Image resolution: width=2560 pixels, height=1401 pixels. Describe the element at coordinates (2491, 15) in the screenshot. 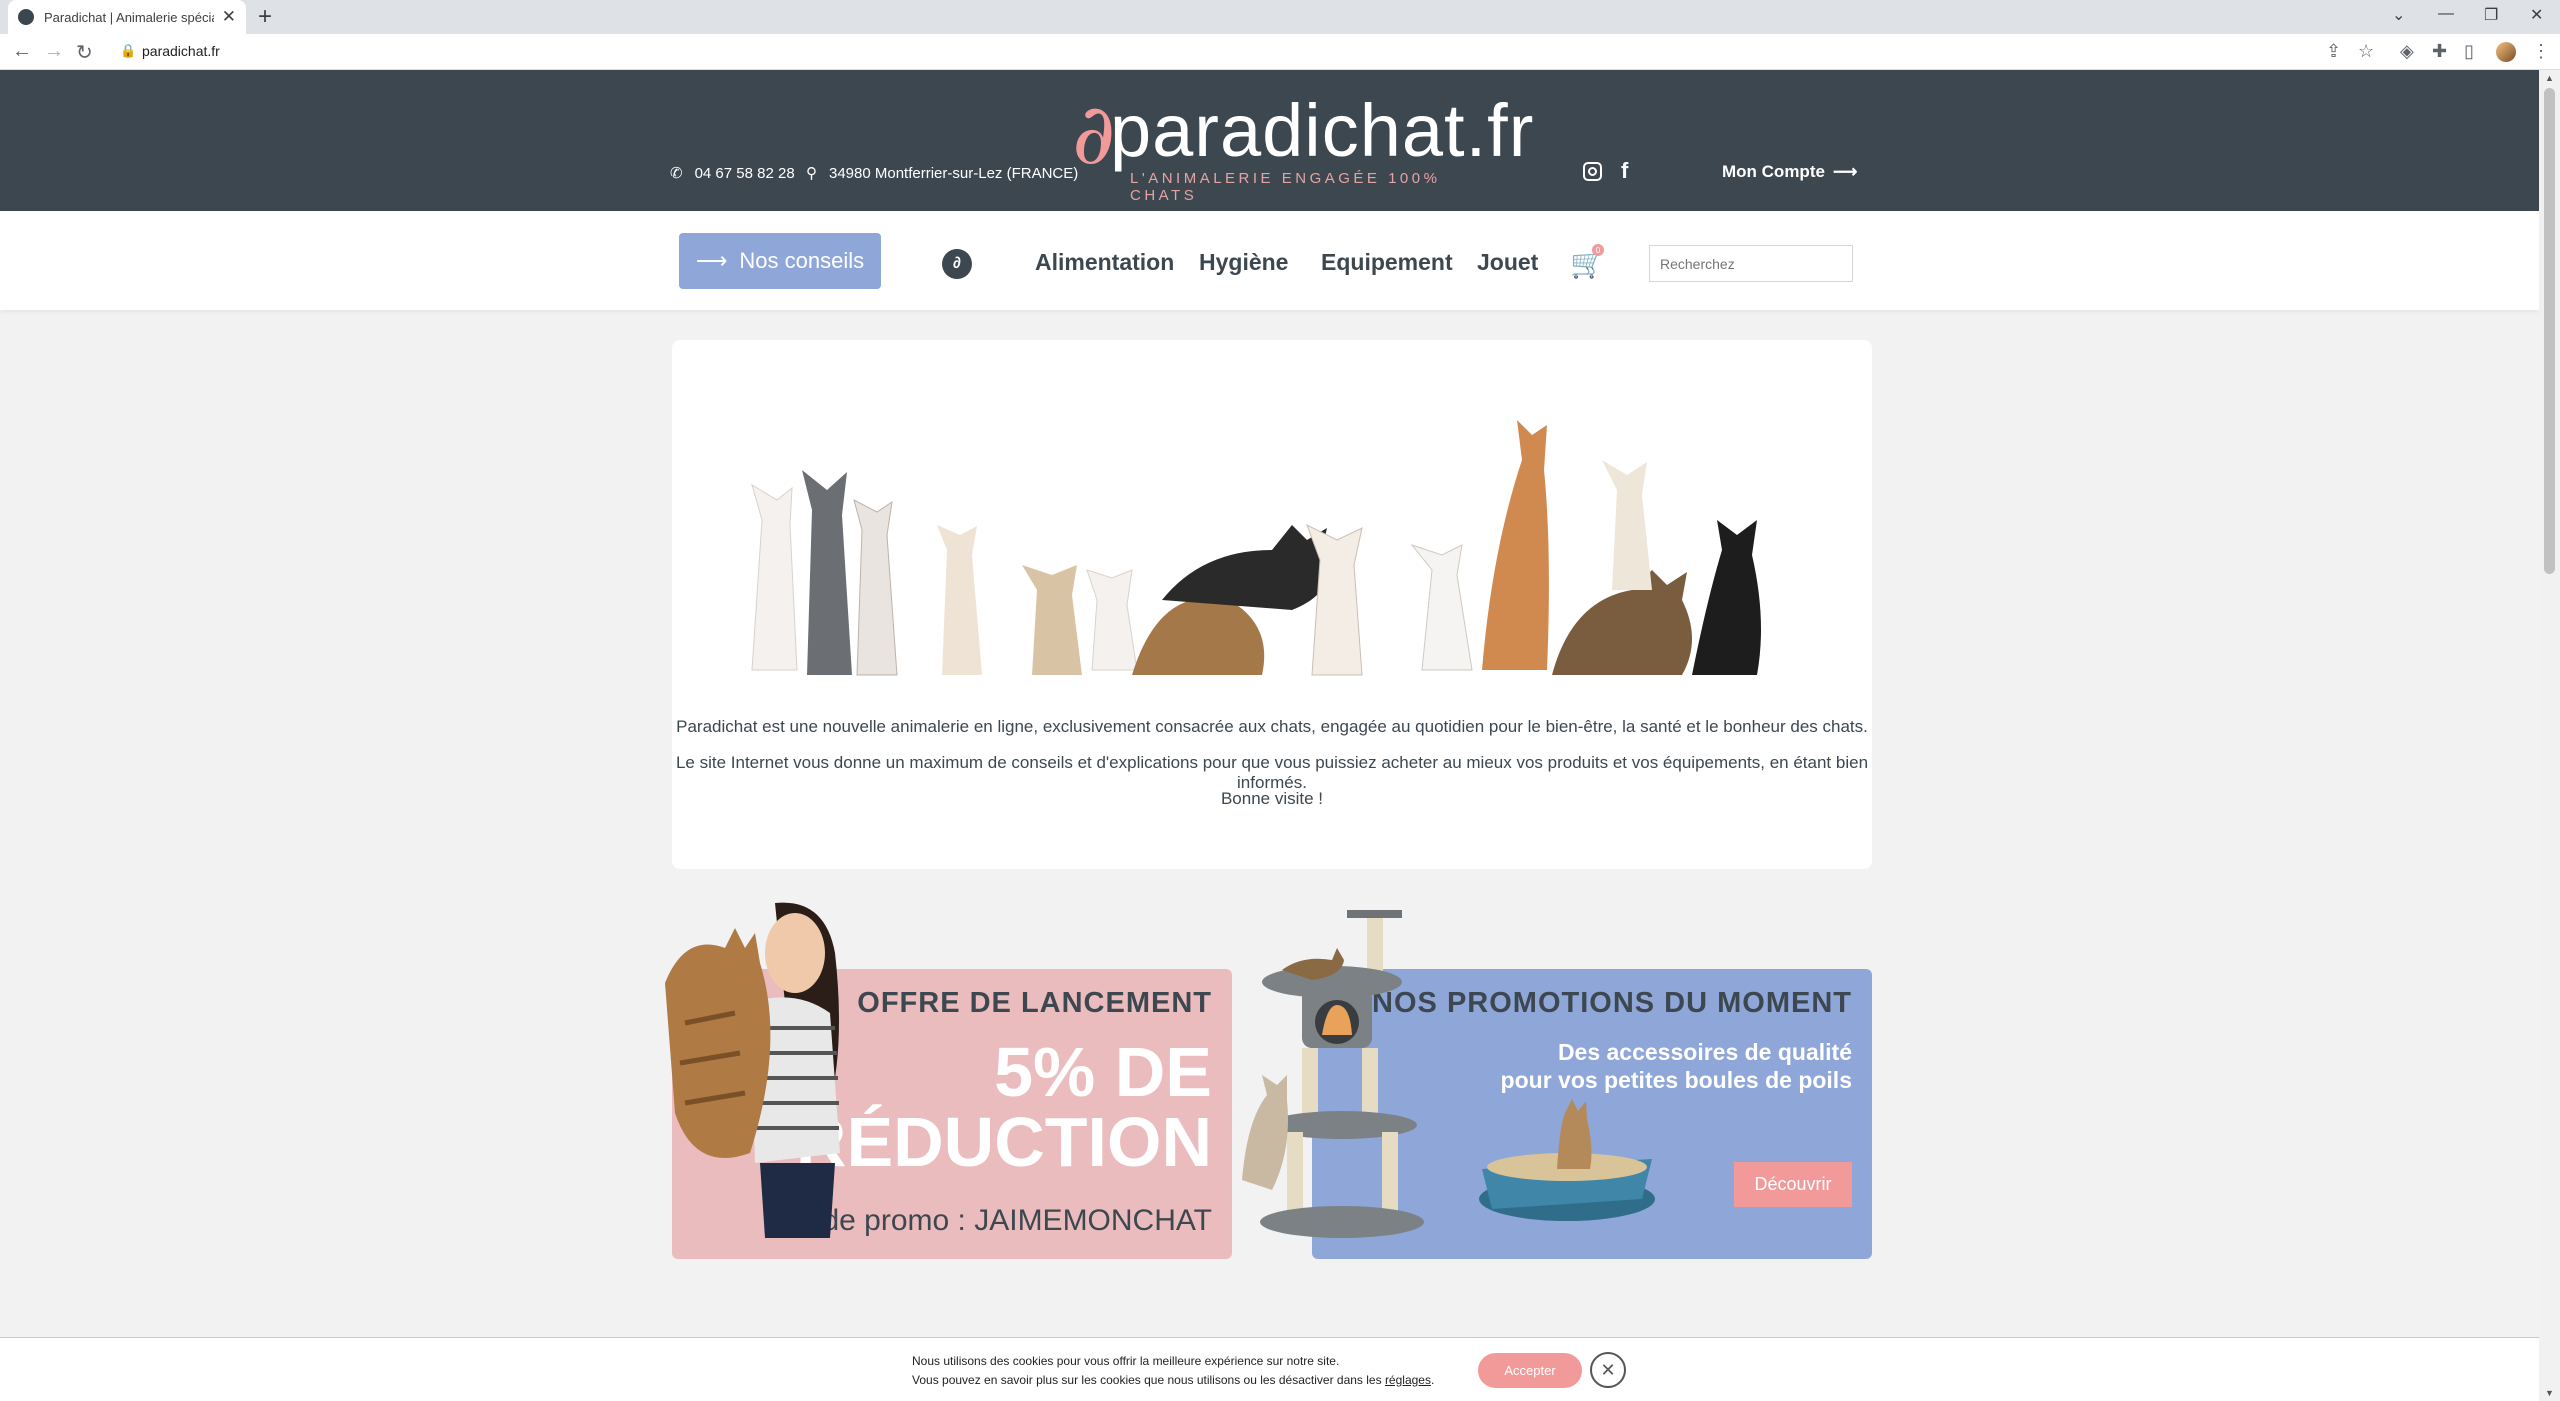

I see `restore-icon: ❐` at that location.